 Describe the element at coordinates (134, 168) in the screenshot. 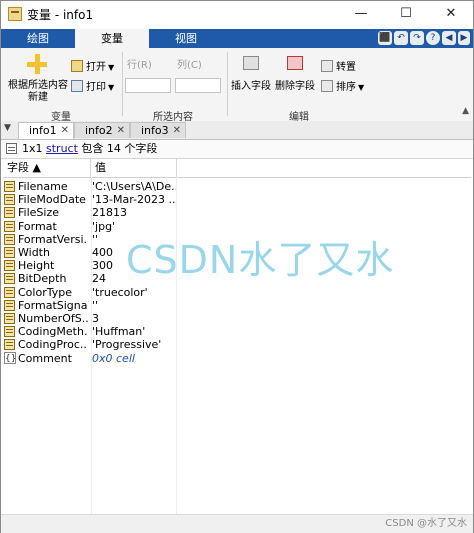

I see `column-header-value: 值` at that location.